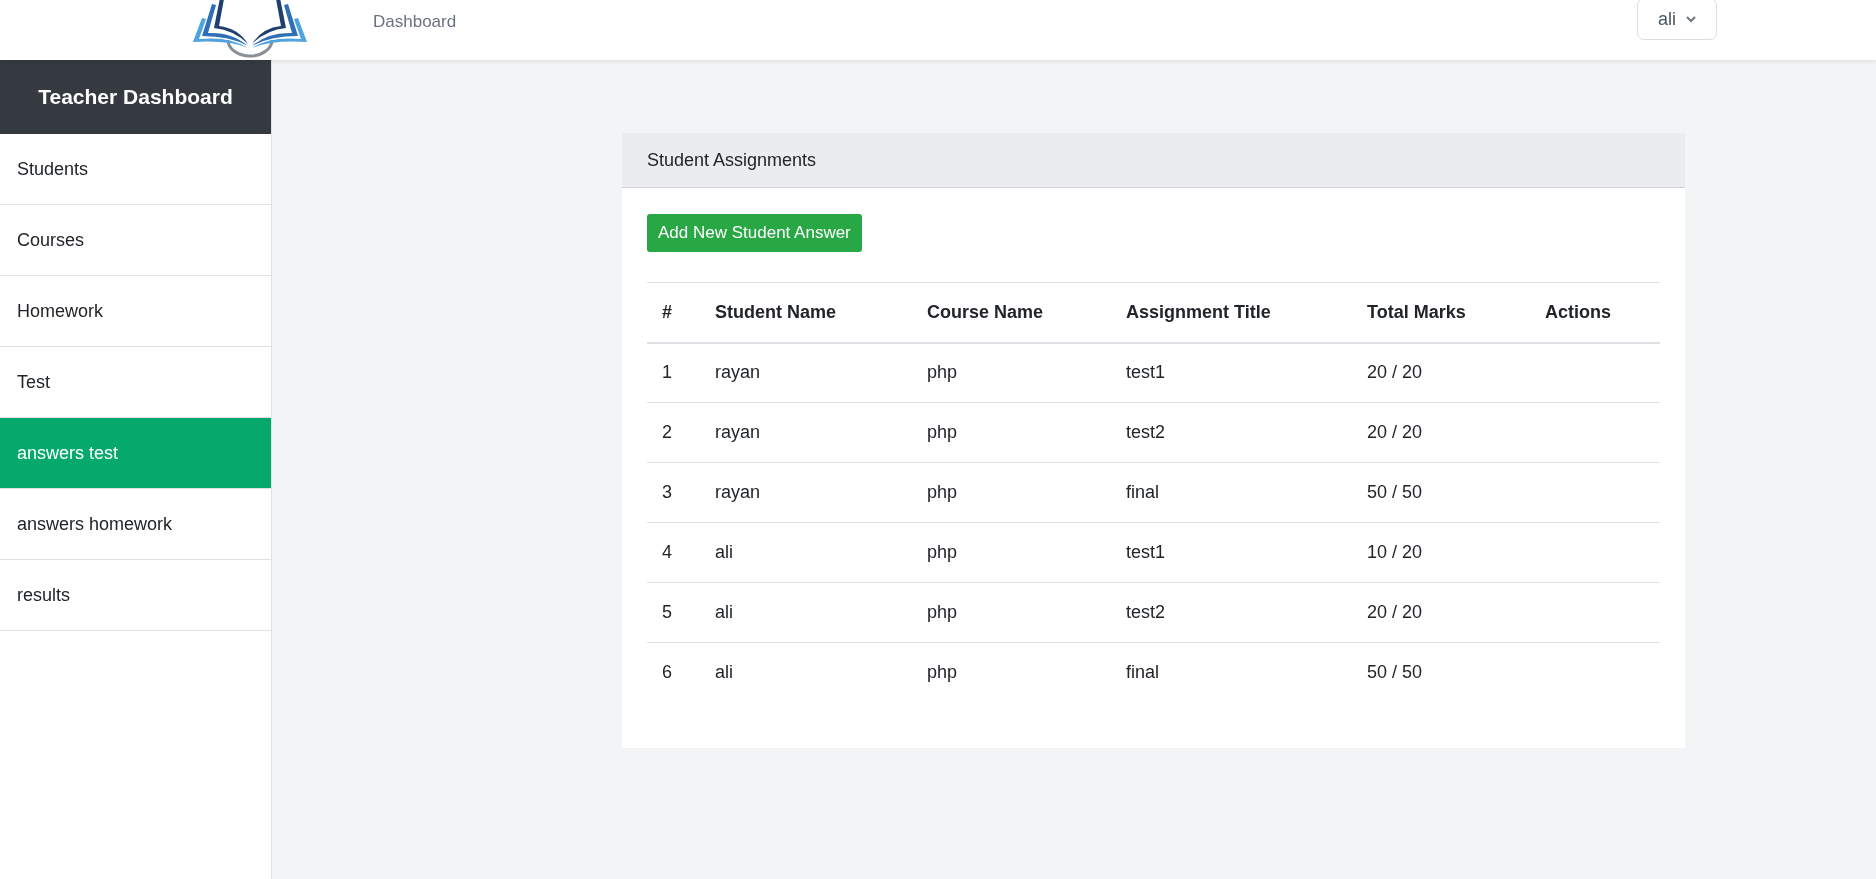 This screenshot has height=879, width=1876. What do you see at coordinates (1691, 19) in the screenshot?
I see `chevron-down-icon` at bounding box center [1691, 19].